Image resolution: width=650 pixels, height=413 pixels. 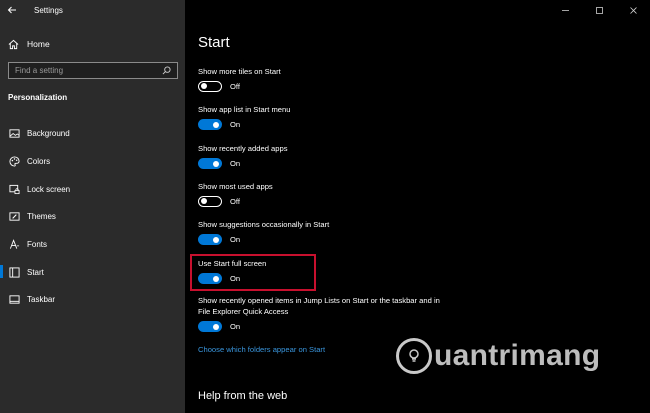 I want to click on lightbulb-icon, so click(x=414, y=356).